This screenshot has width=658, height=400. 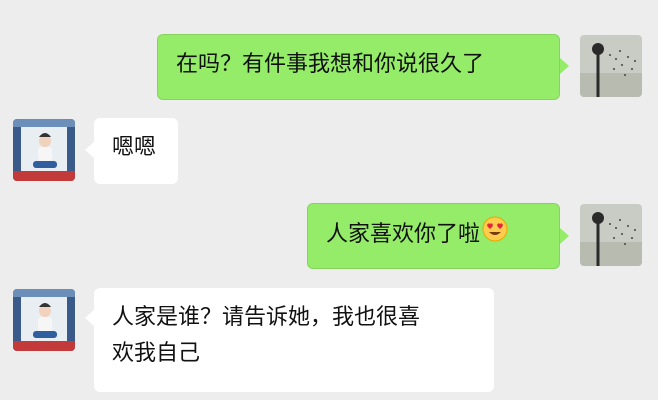 What do you see at coordinates (495, 235) in the screenshot?
I see `heart-eyes-emoji` at bounding box center [495, 235].